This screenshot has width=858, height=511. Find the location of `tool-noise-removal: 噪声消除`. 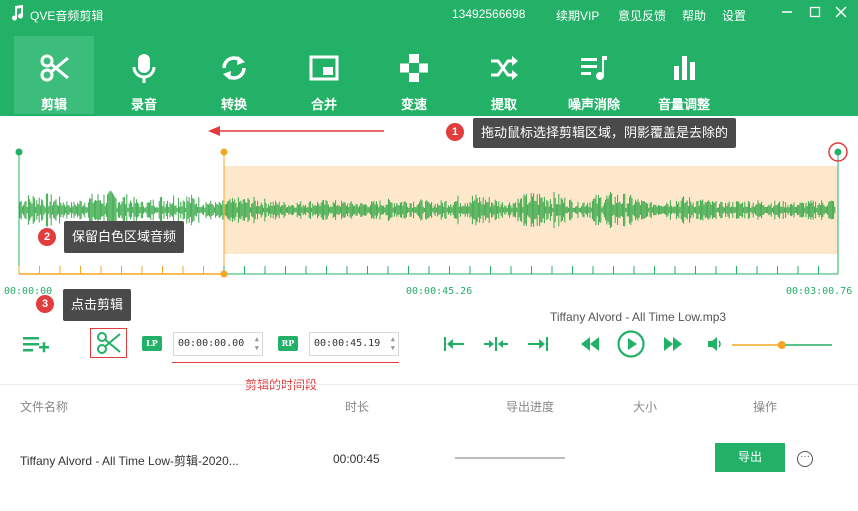

tool-noise-removal: 噪声消除 is located at coordinates (594, 75).